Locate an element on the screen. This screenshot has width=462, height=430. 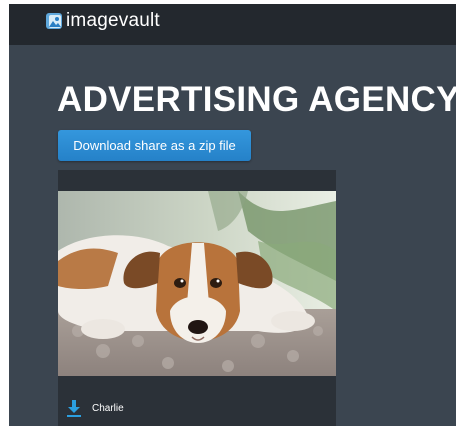
logo: imagevault is located at coordinates (101, 21).